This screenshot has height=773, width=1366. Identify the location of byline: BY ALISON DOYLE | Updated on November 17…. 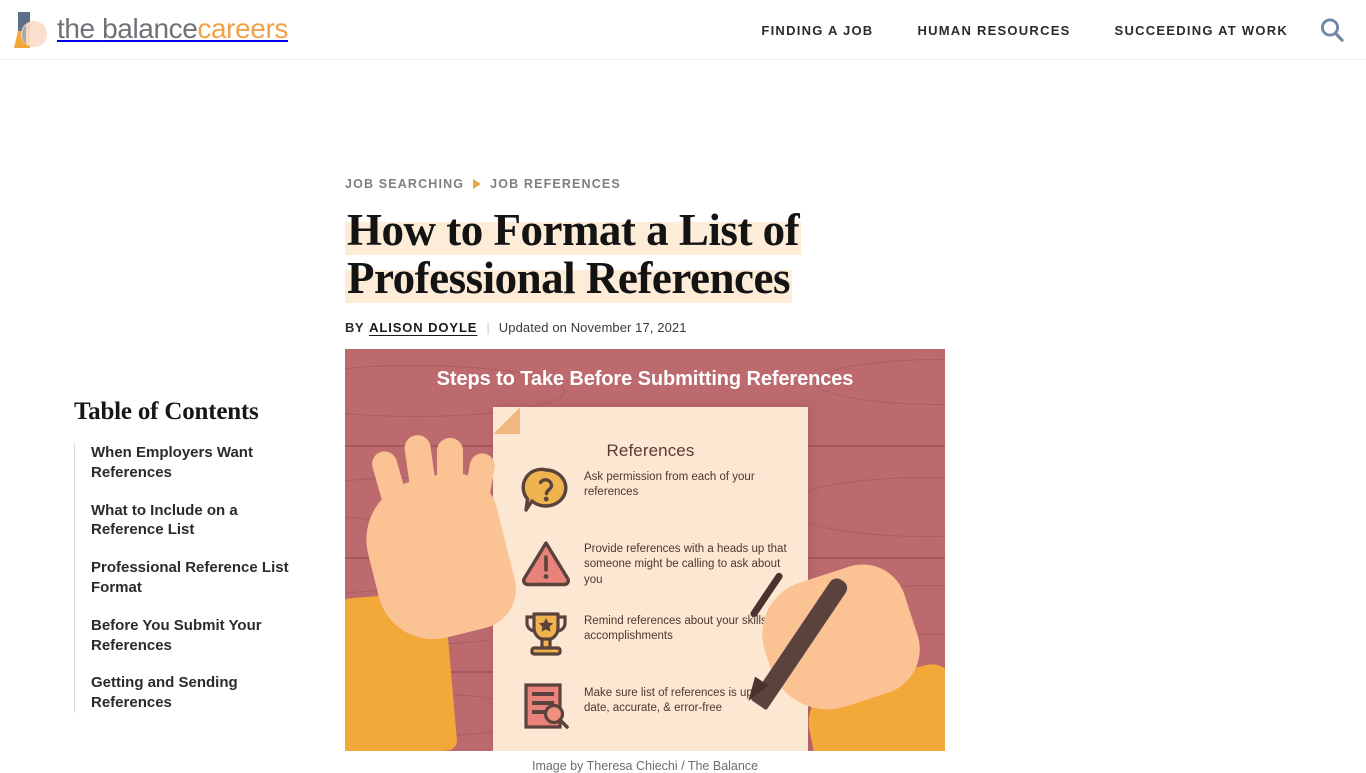
(645, 327).